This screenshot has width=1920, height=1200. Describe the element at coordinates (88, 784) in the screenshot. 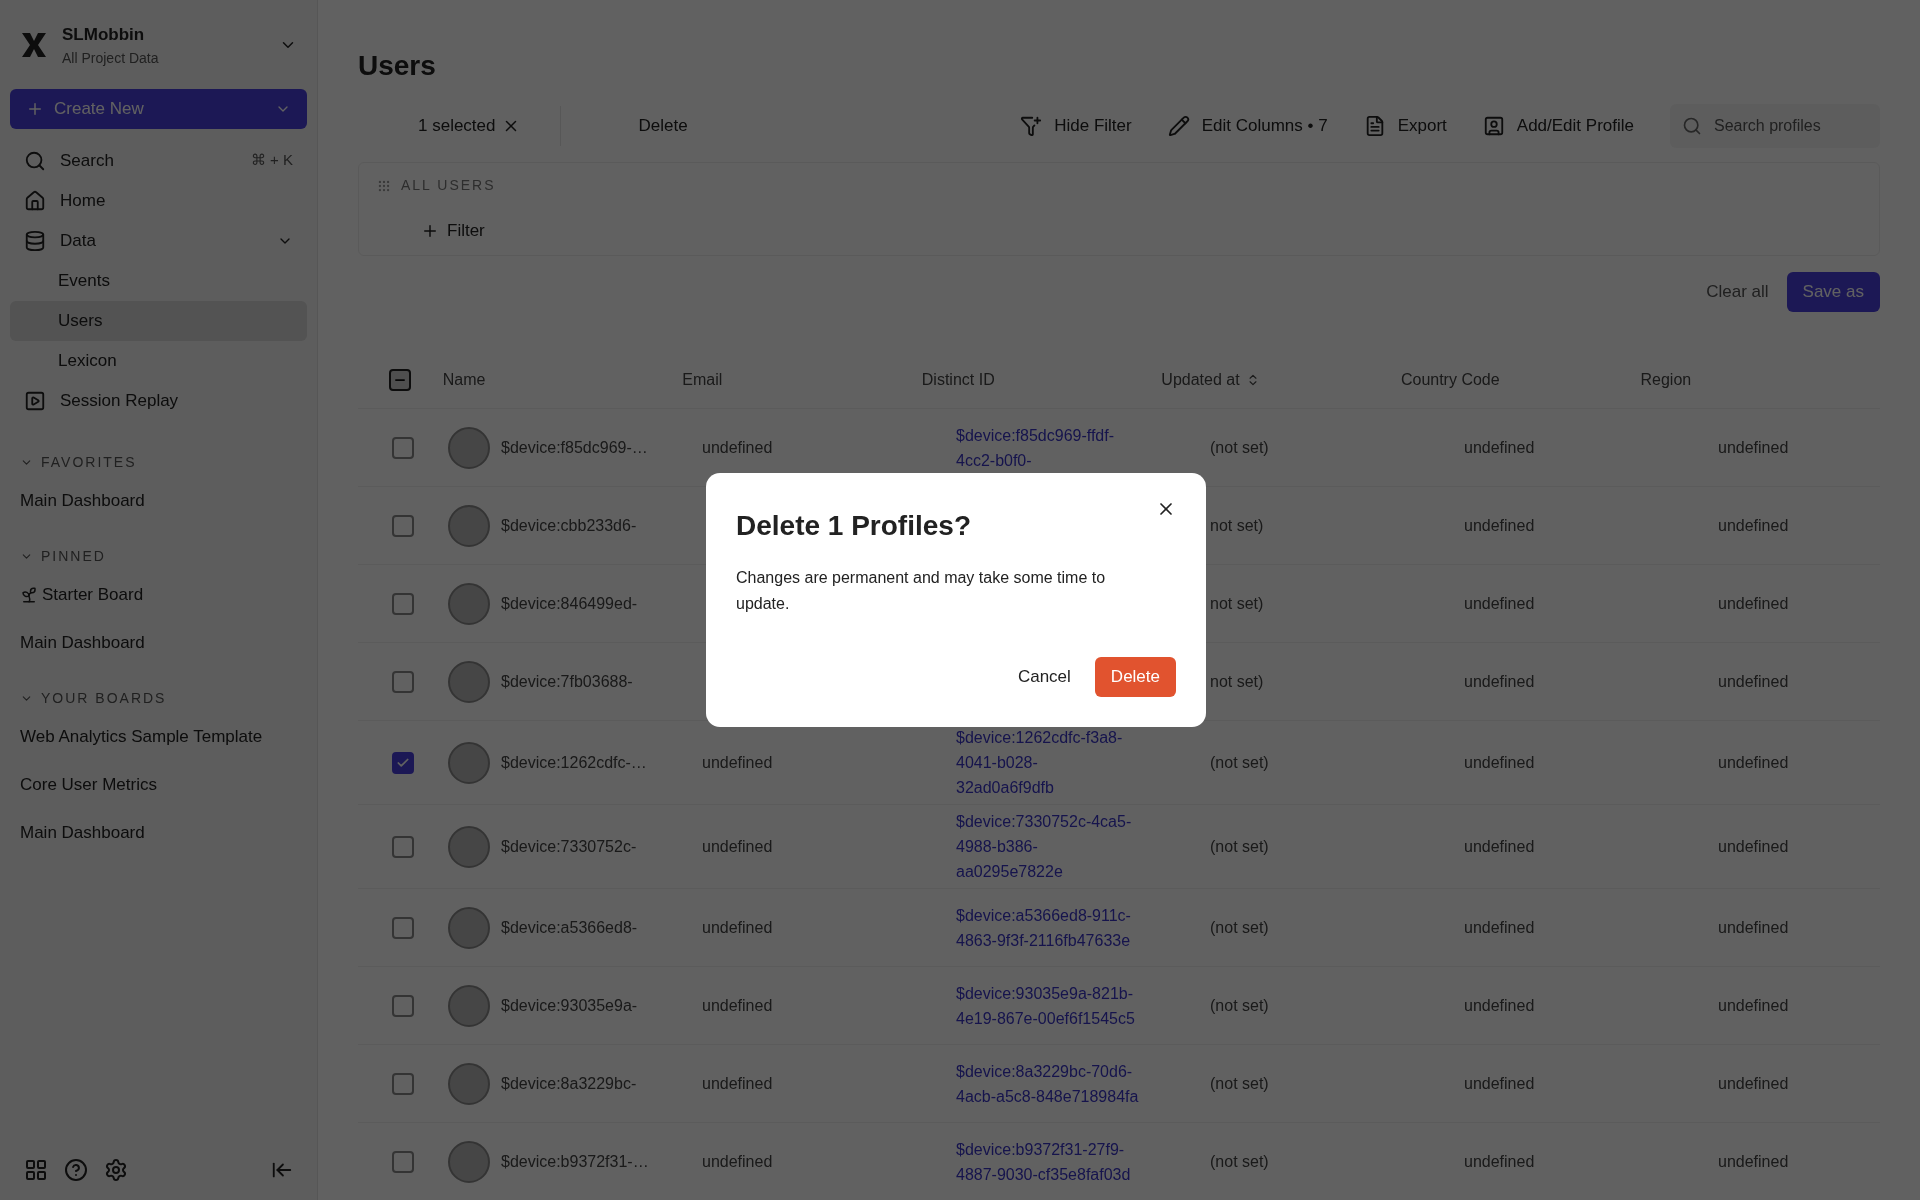

I see `board-link: Core User Metrics` at that location.